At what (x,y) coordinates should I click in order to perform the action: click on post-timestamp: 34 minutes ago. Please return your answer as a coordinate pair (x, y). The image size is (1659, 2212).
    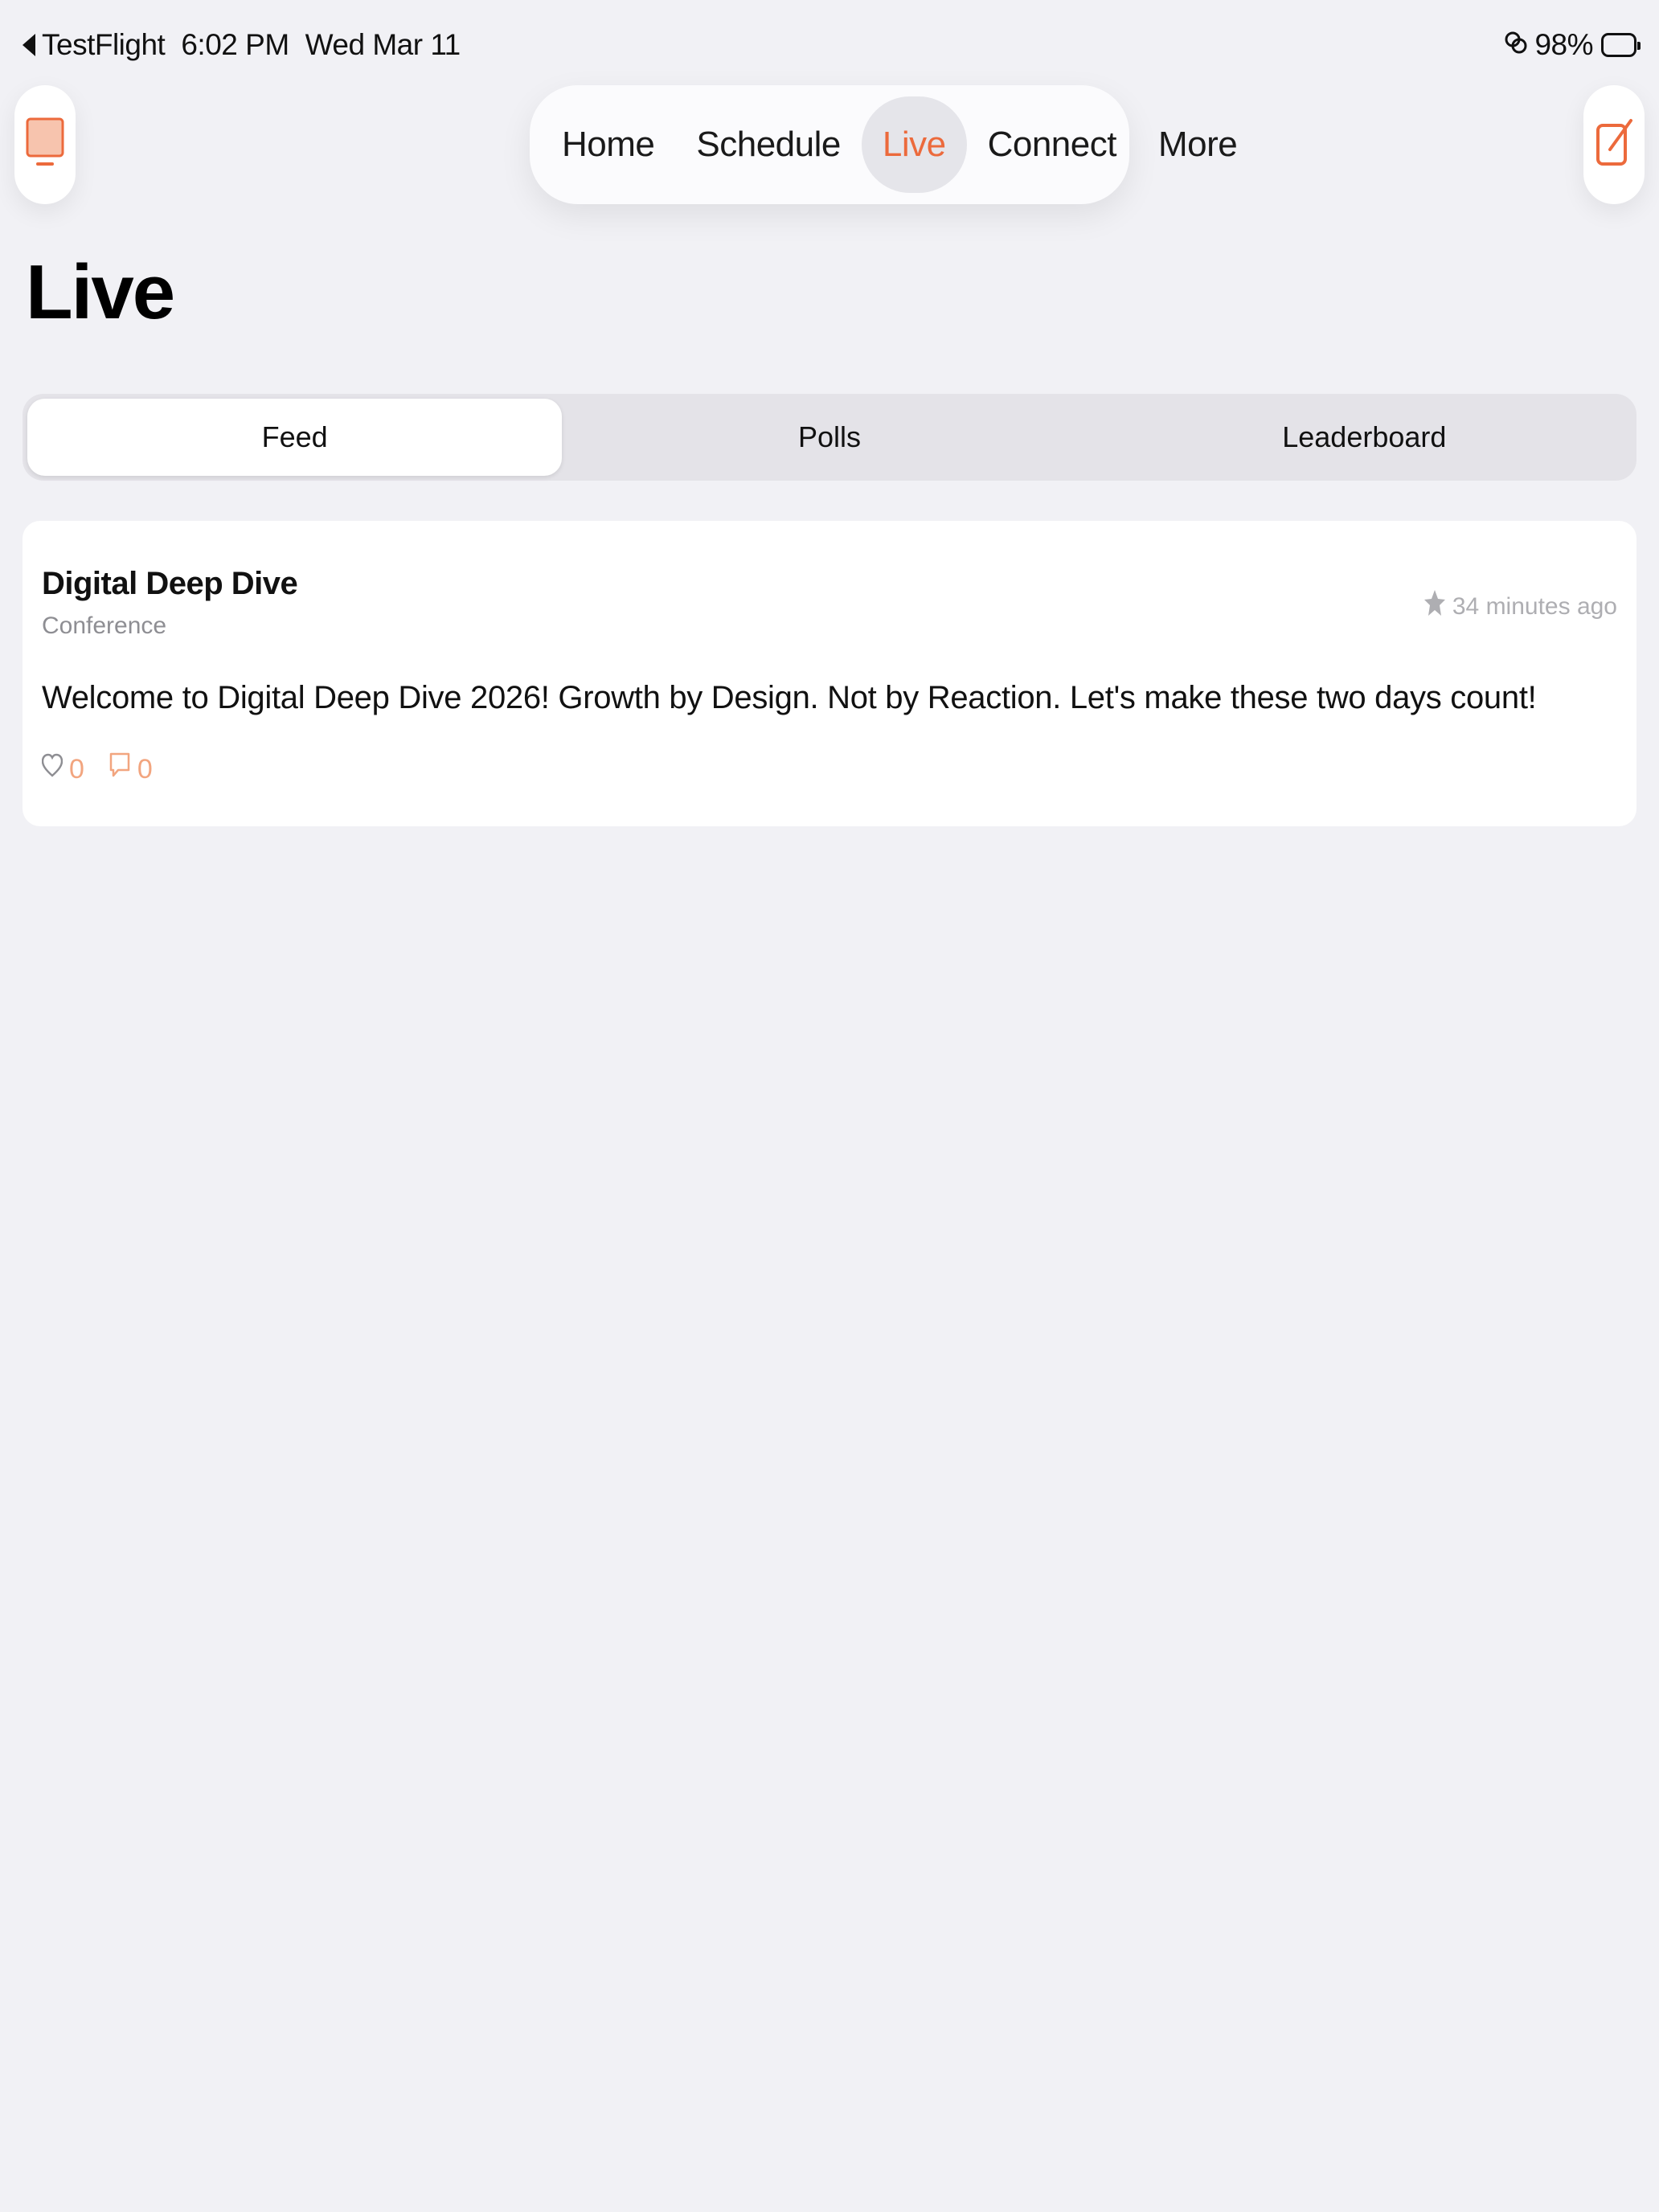
    Looking at the image, I should click on (1520, 606).